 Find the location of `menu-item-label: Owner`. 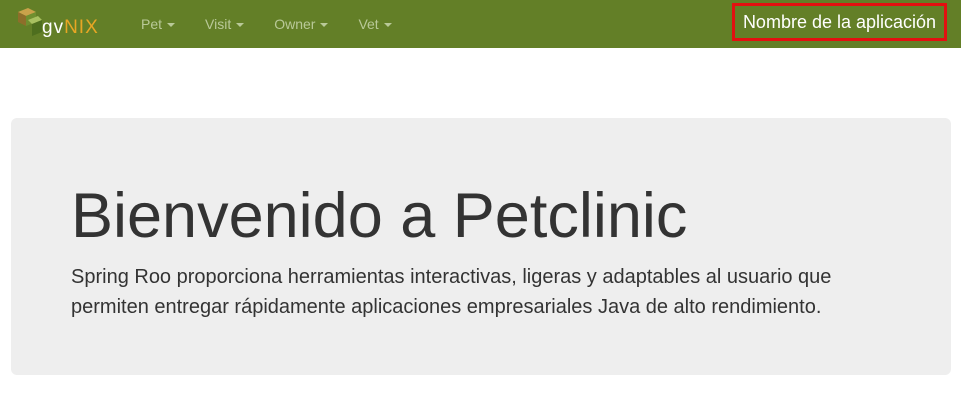

menu-item-label: Owner is located at coordinates (295, 24).